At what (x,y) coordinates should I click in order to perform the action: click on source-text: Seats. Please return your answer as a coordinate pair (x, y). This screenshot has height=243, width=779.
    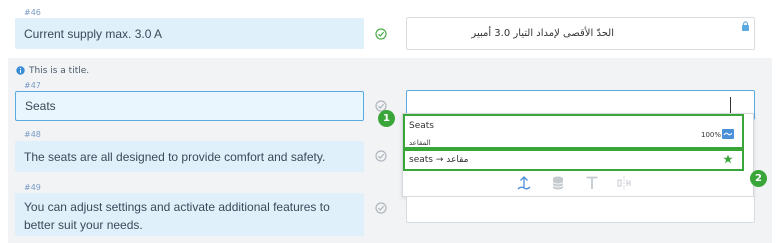
    Looking at the image, I should click on (40, 106).